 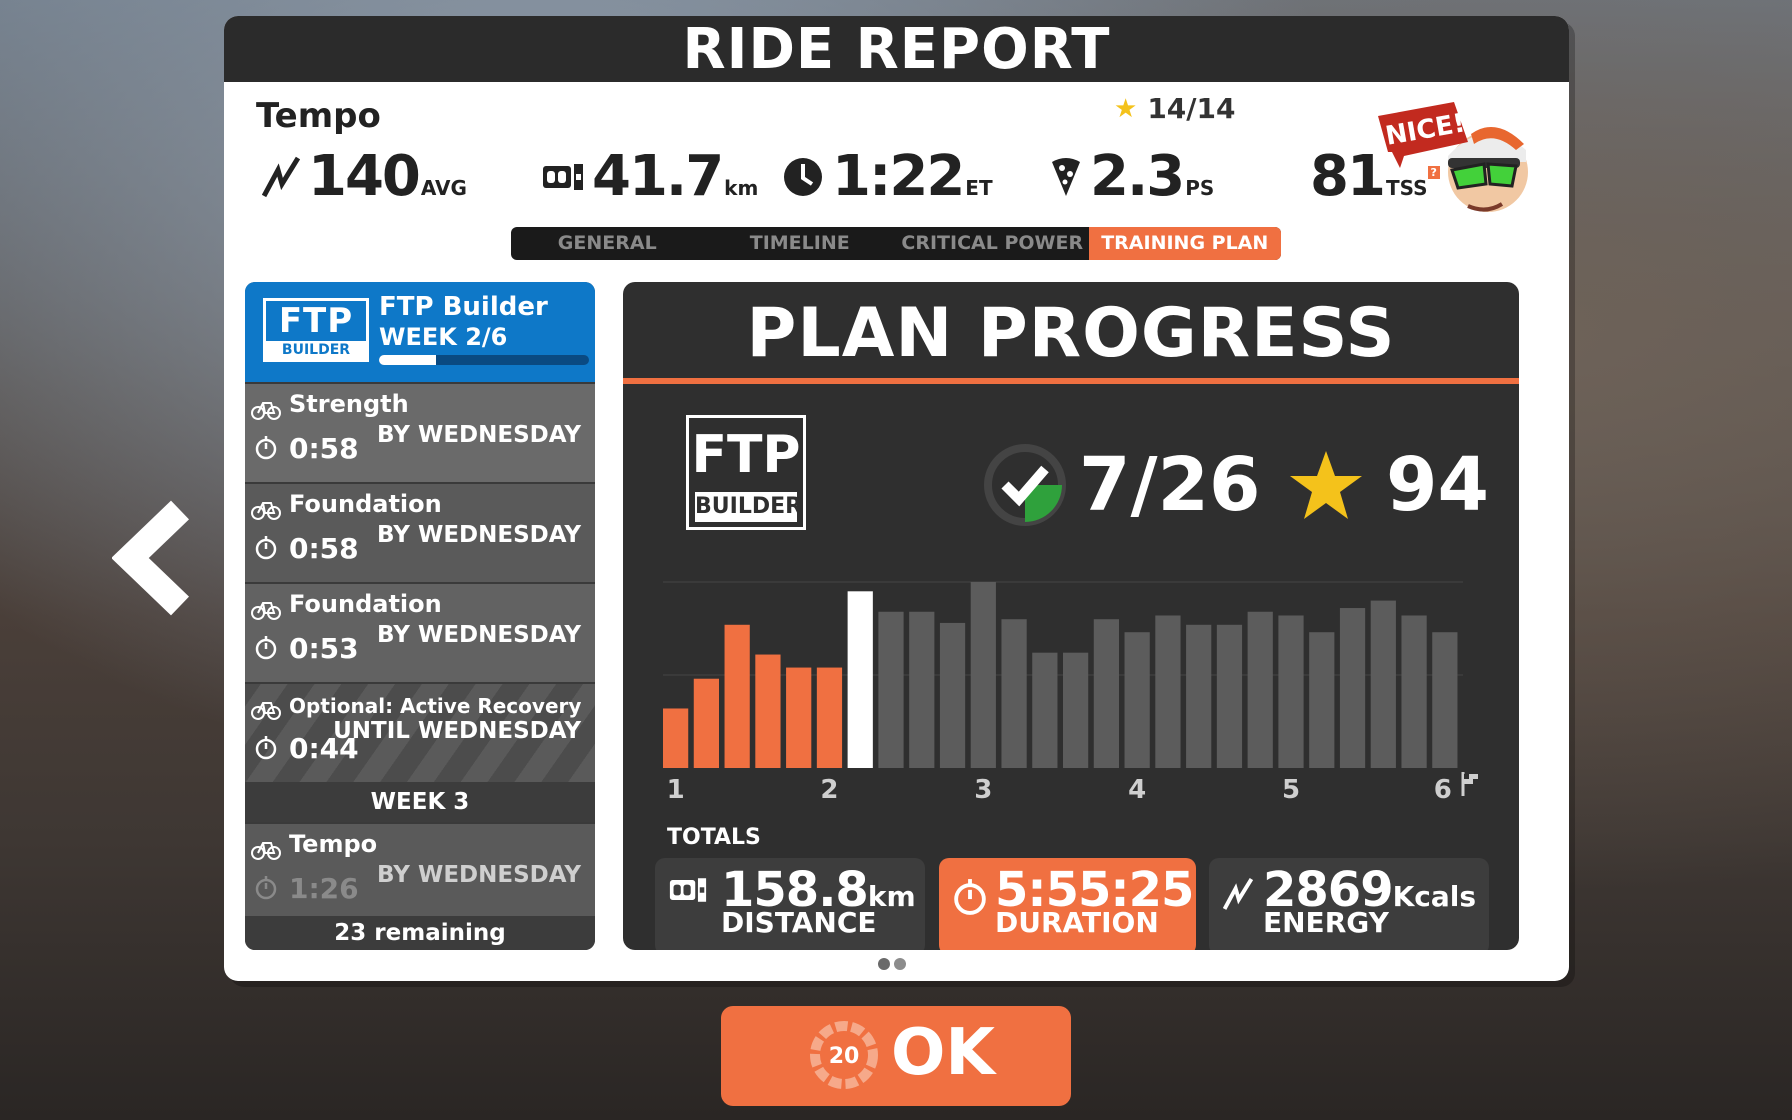 What do you see at coordinates (407, 360) in the screenshot?
I see `plan-progress-fill` at bounding box center [407, 360].